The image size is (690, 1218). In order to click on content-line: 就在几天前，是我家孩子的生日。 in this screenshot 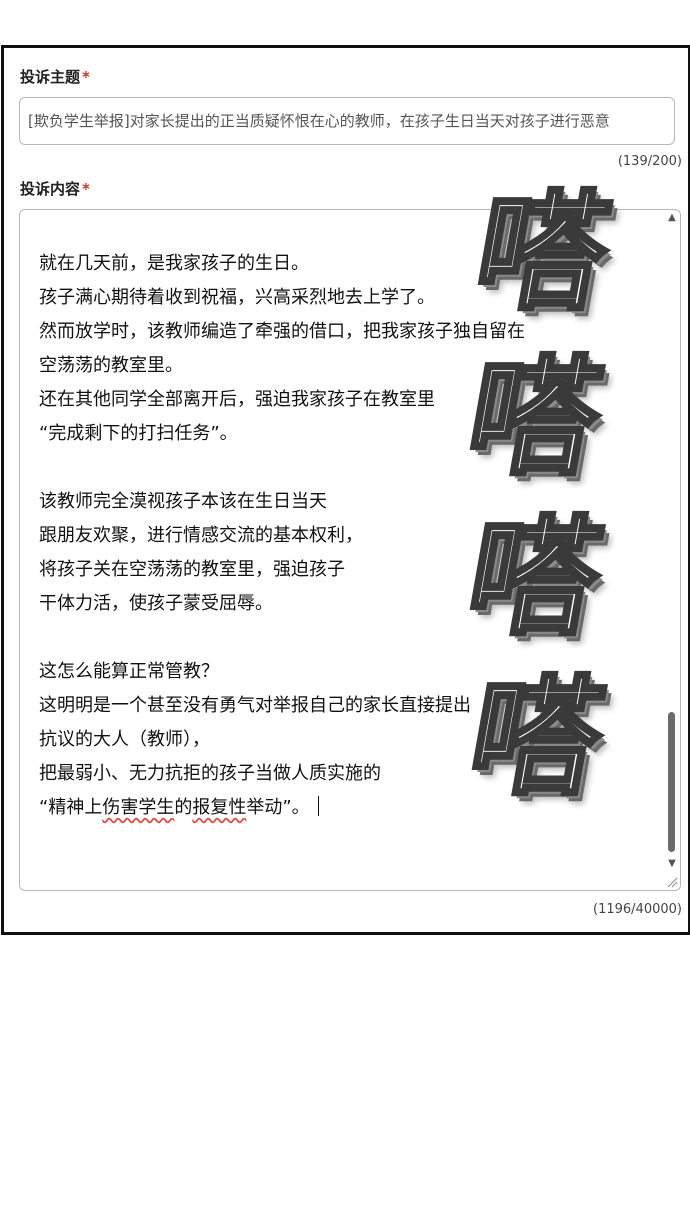, I will do `click(174, 263)`.